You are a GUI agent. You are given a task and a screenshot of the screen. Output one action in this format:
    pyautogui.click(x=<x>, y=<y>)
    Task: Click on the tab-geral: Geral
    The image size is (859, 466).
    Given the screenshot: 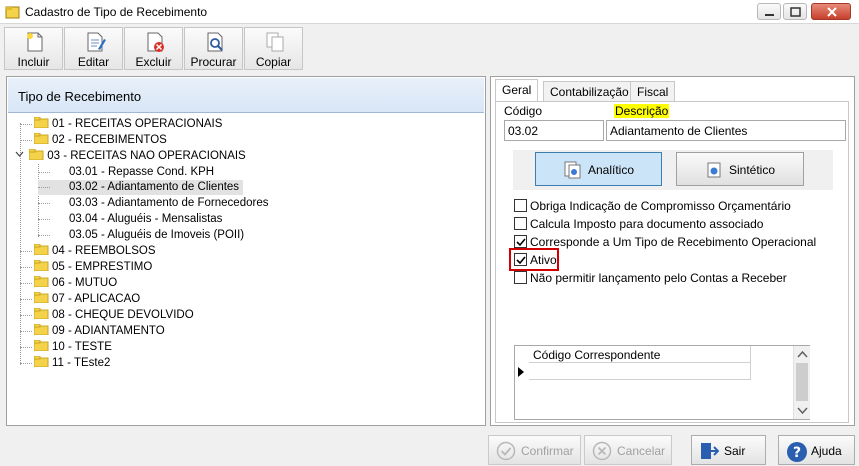 What is the action you would take?
    pyautogui.click(x=517, y=90)
    